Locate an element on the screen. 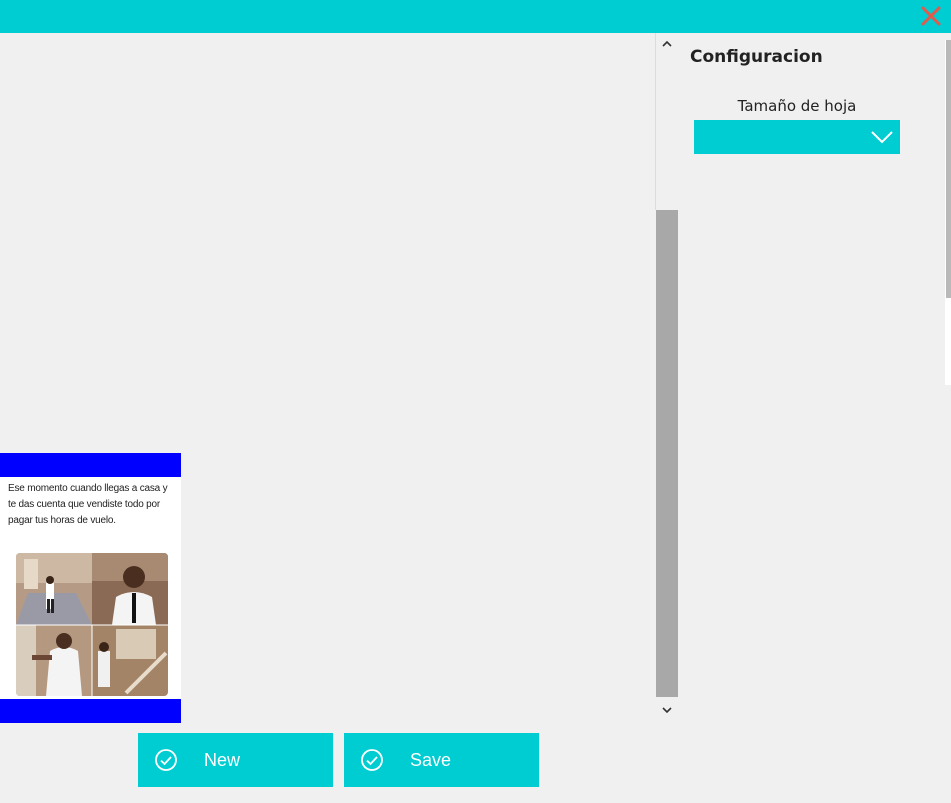  scroll-up-button is located at coordinates (667, 44).